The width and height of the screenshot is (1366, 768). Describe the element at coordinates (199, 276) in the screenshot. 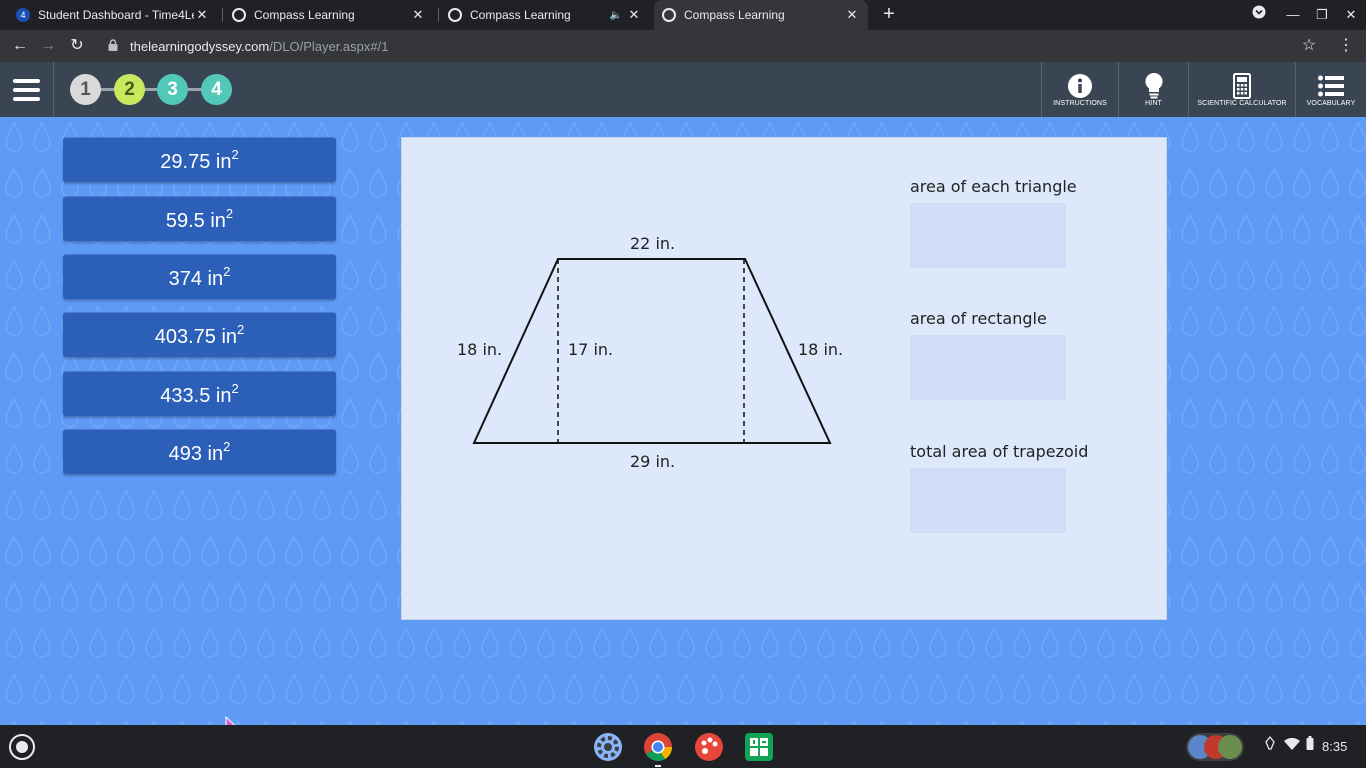

I see `answer-choice: 374 in2` at that location.